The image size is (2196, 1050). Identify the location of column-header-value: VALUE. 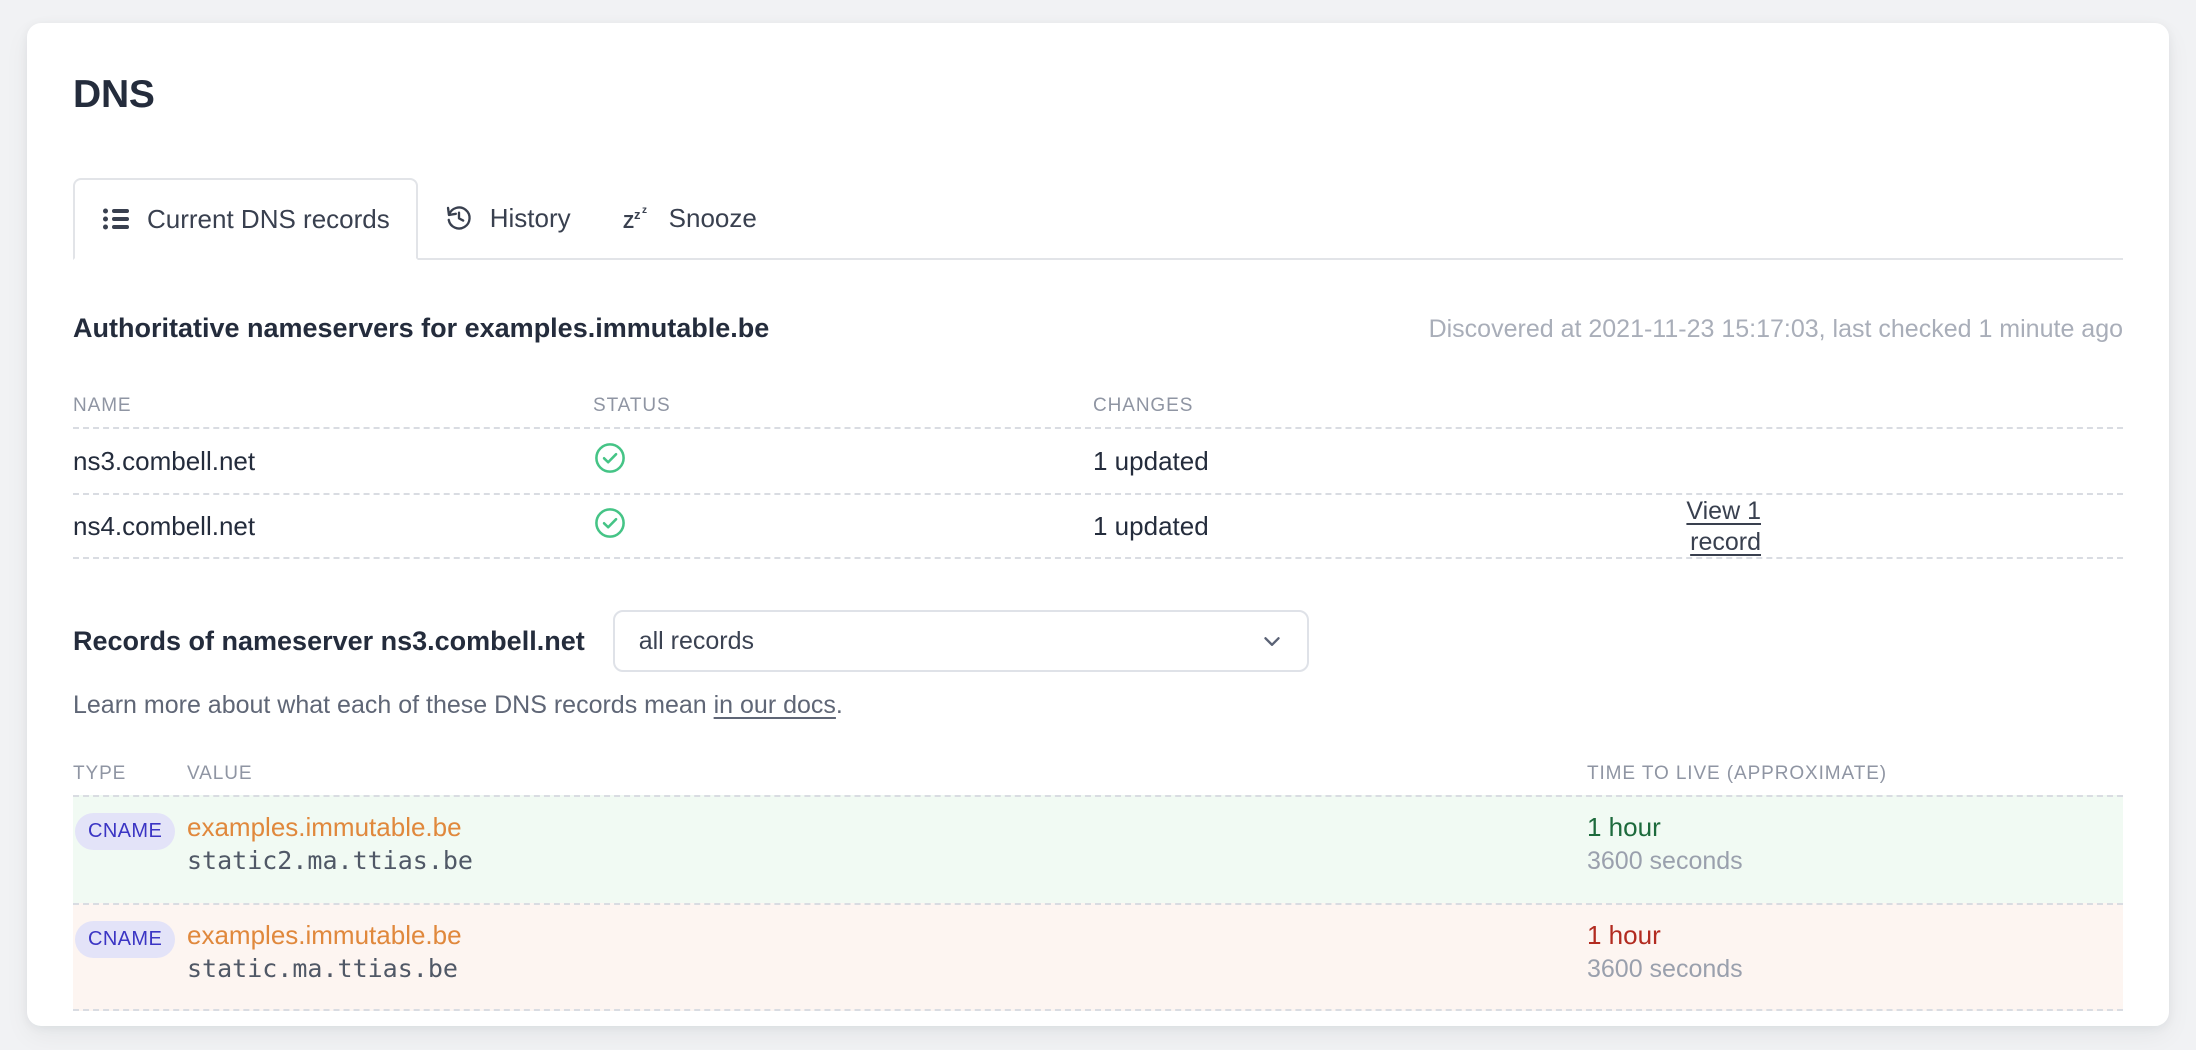
(220, 773).